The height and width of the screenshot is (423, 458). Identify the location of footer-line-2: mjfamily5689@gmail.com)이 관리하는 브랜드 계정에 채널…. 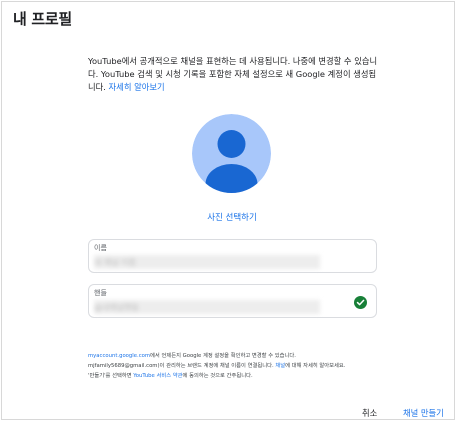
(238, 366).